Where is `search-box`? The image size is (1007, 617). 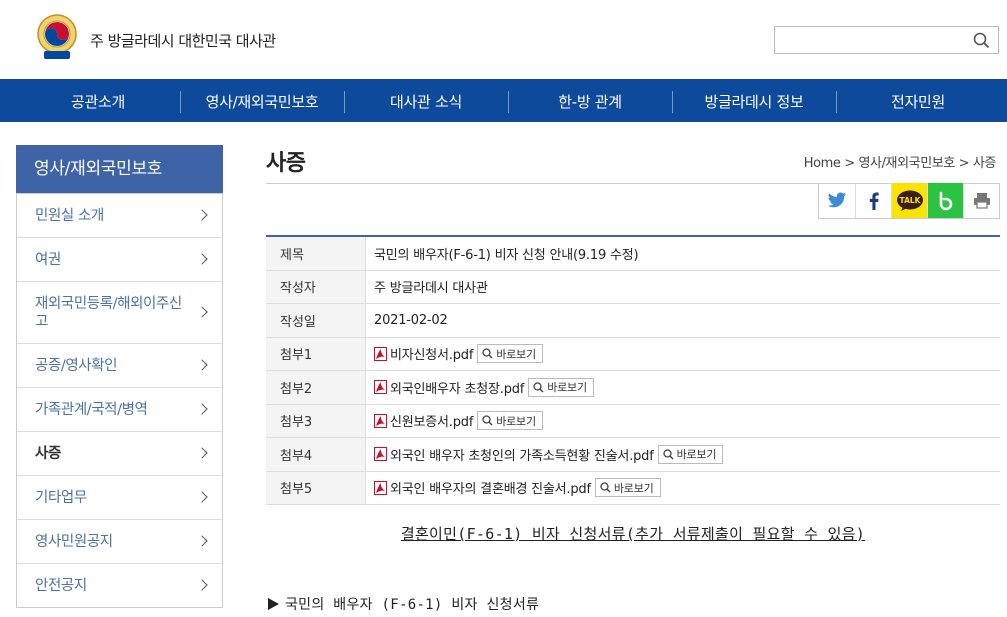
search-box is located at coordinates (886, 40).